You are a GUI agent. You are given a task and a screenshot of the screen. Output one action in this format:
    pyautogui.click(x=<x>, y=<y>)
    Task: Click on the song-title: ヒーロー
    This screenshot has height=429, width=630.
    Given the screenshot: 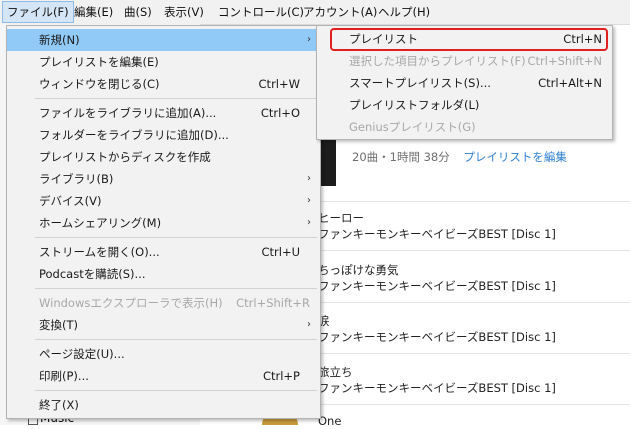 What is the action you would take?
    pyautogui.click(x=341, y=218)
    